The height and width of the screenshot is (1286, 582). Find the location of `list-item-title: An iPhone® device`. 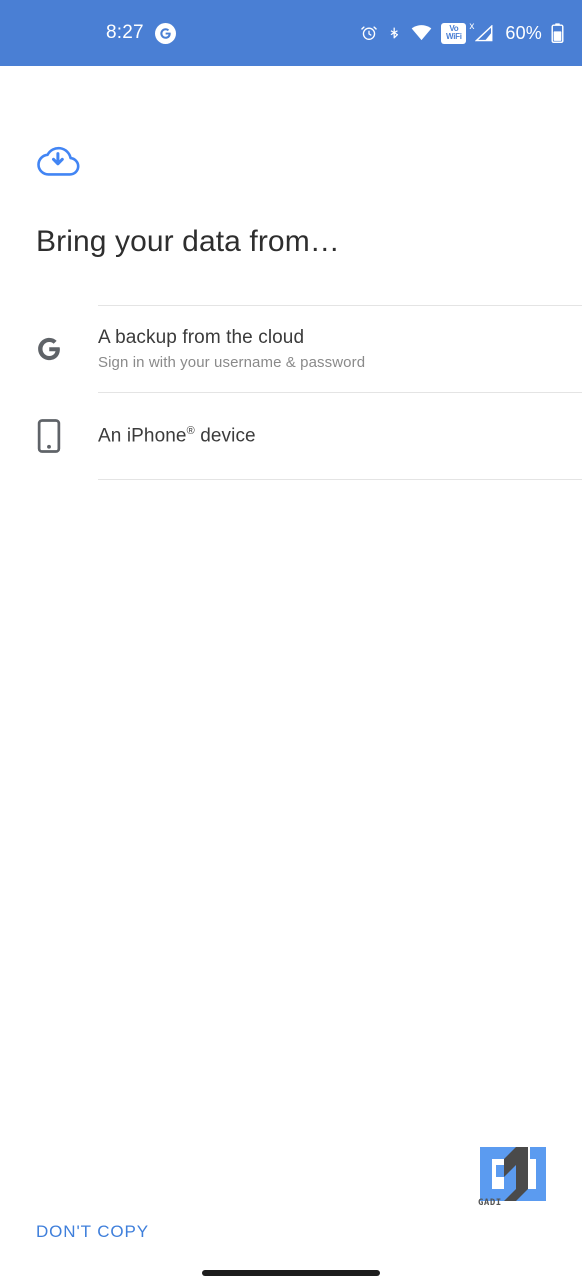

list-item-title: An iPhone® device is located at coordinates (177, 436).